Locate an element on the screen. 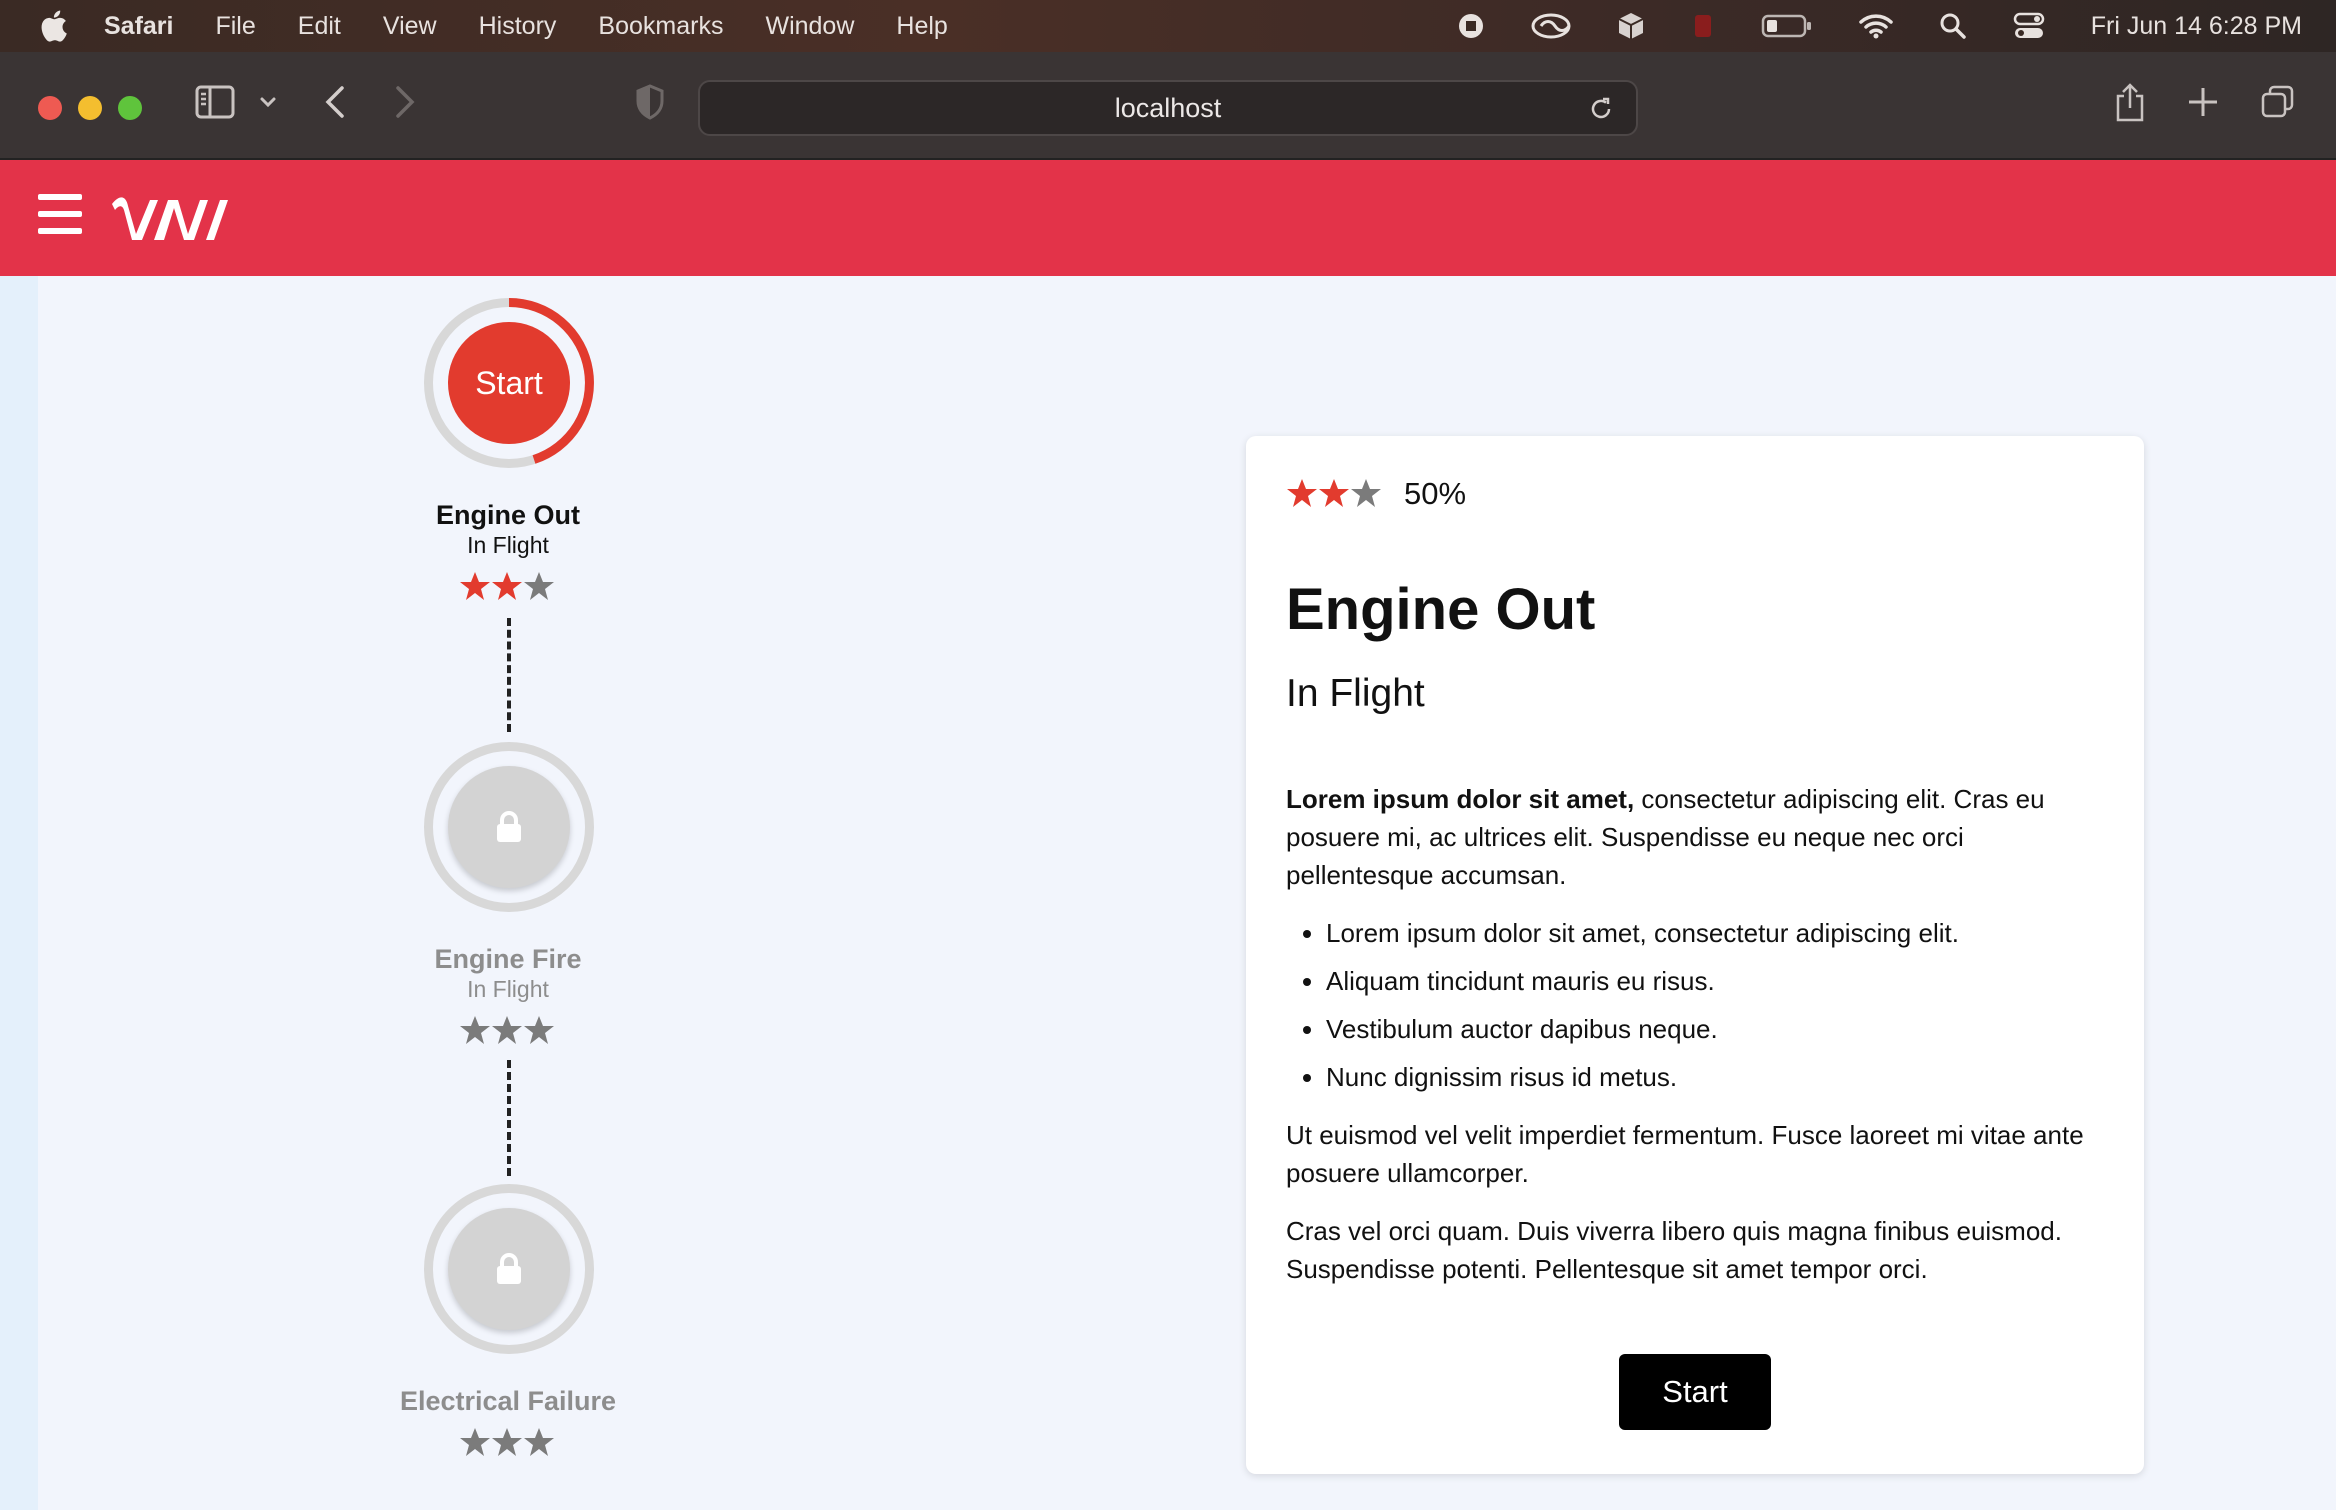 The width and height of the screenshot is (2336, 1510). browser-toolbar: localhost is located at coordinates (1168, 106).